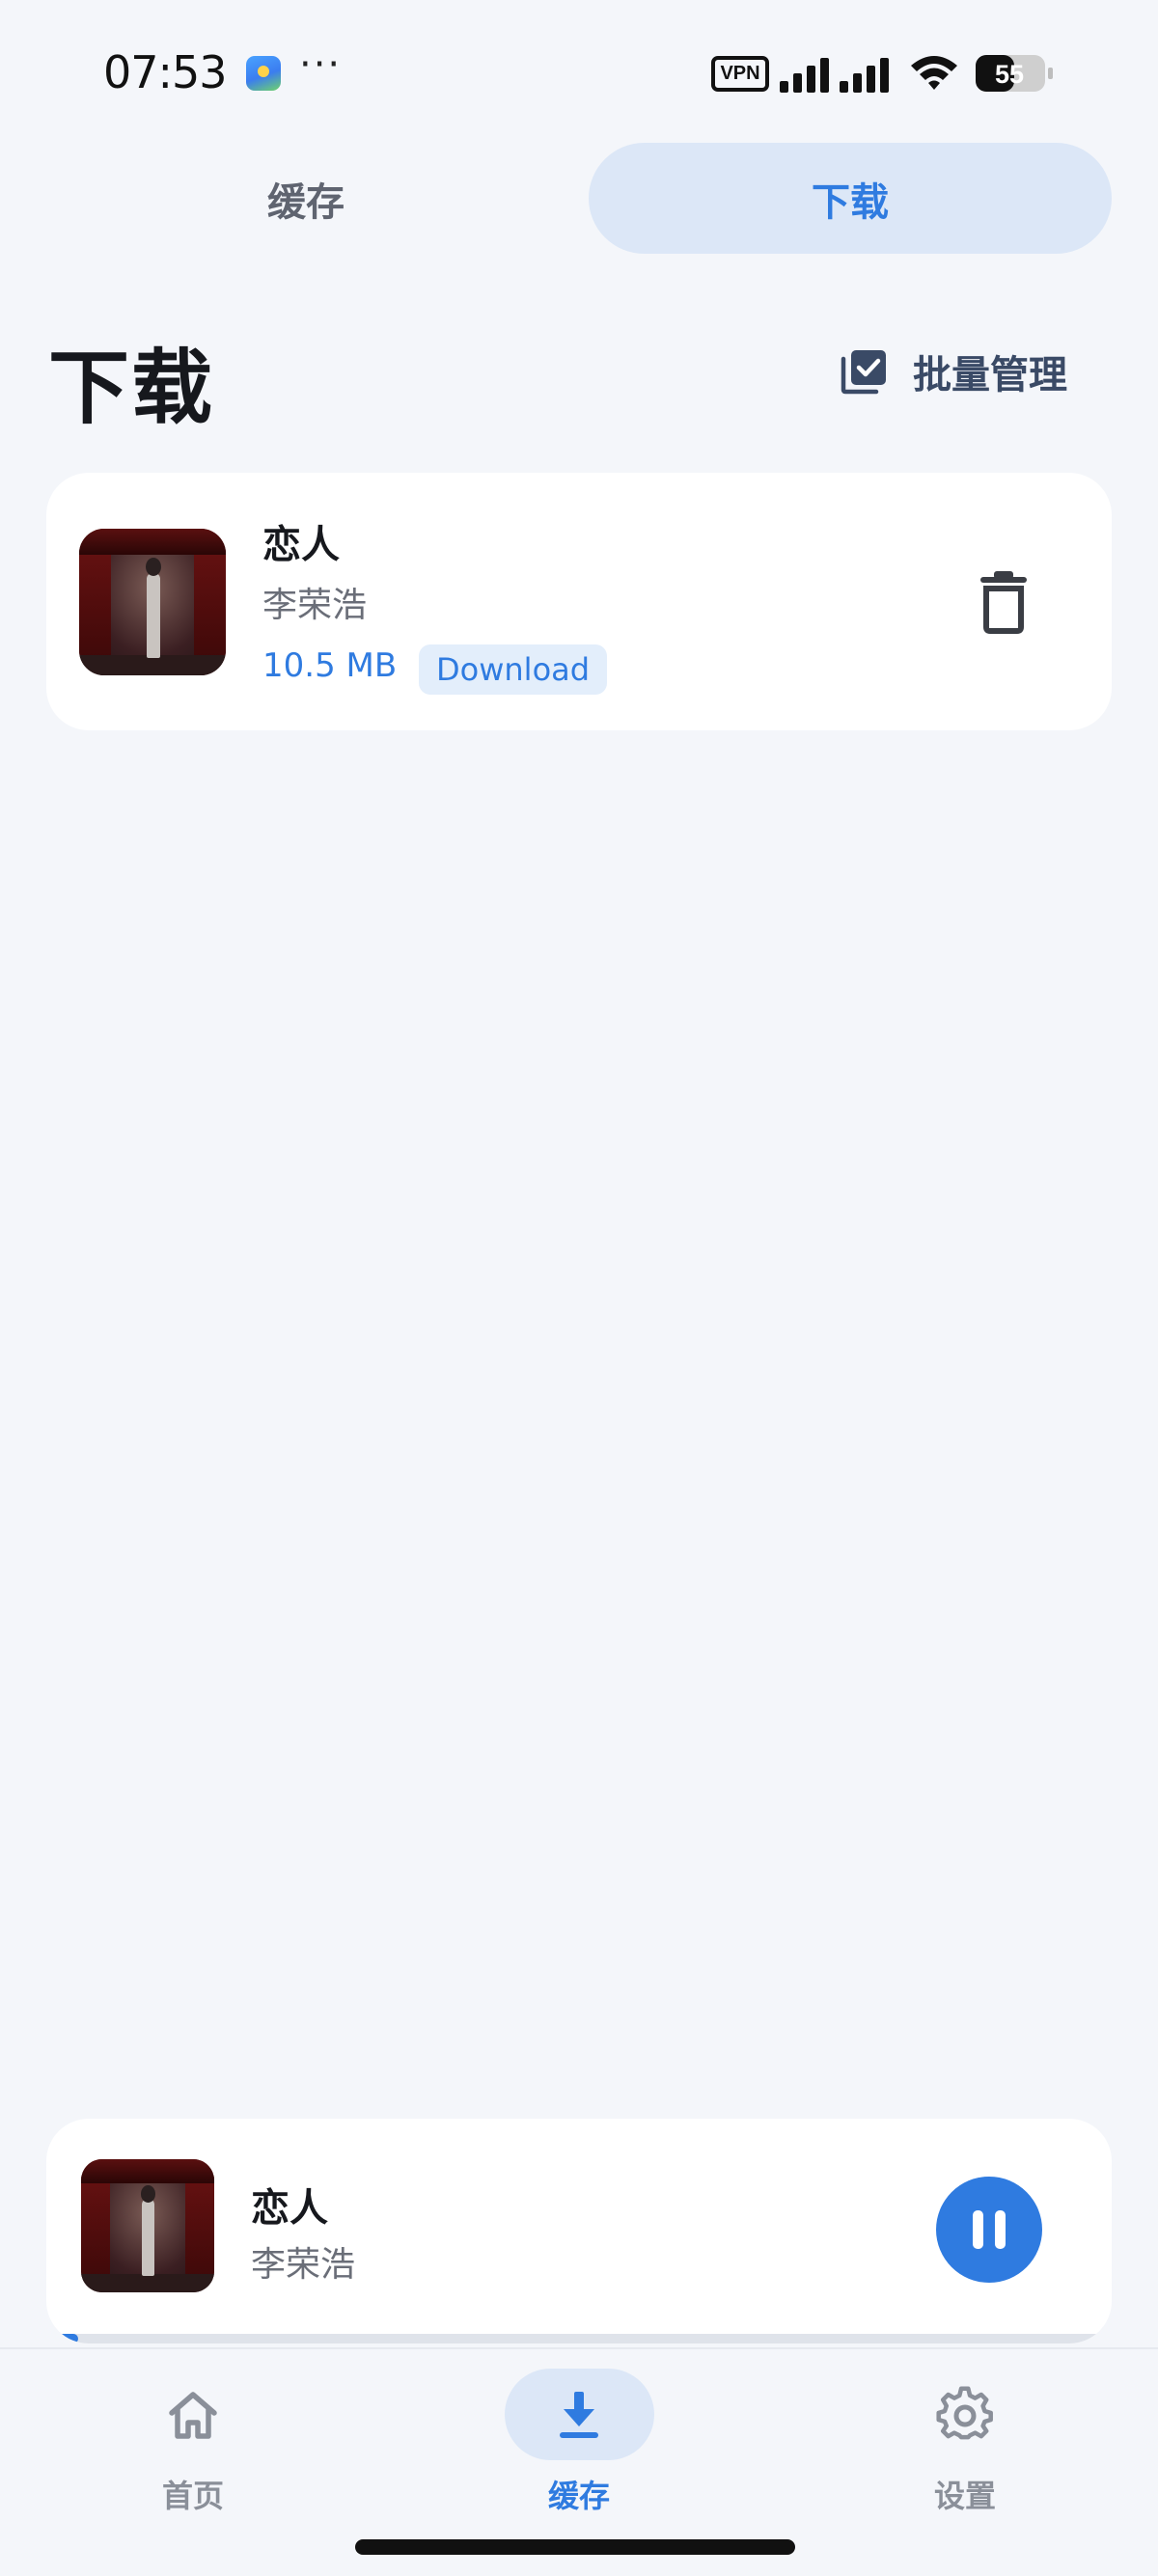 The height and width of the screenshot is (2576, 1158). Describe the element at coordinates (579, 2441) in the screenshot. I see `nav-cache: 缓存` at that location.